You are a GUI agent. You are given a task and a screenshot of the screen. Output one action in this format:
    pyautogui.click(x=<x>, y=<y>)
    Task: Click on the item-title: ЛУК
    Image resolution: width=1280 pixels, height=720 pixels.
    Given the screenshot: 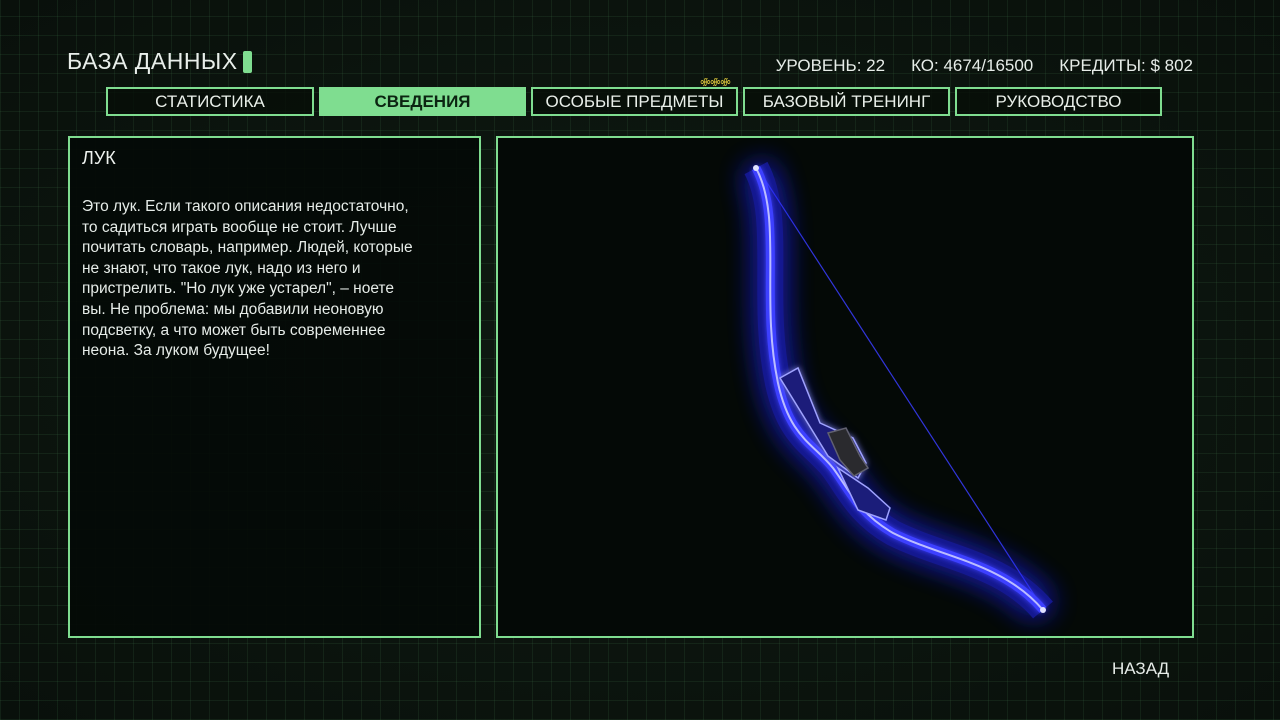 What is the action you would take?
    pyautogui.click(x=99, y=158)
    